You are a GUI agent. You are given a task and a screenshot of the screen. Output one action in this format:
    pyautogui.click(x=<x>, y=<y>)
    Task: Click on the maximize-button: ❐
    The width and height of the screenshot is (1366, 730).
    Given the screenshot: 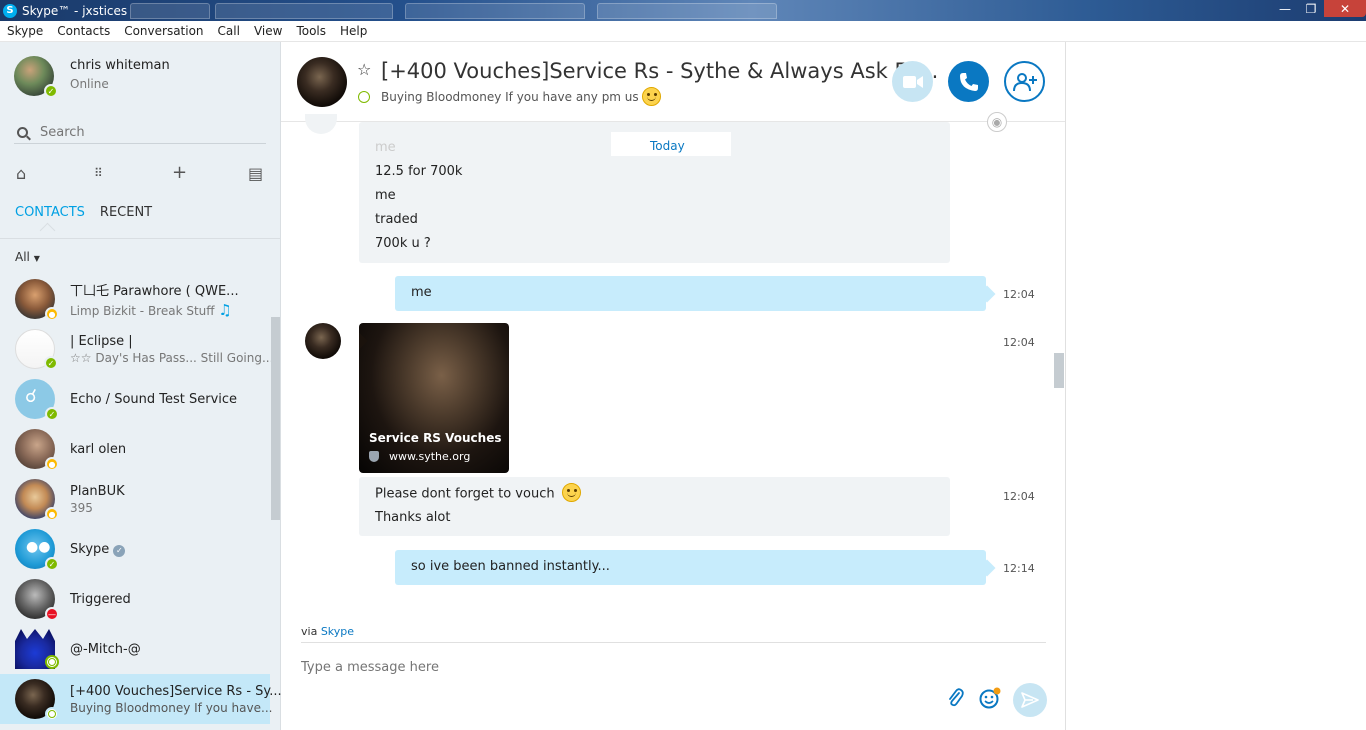 What is the action you would take?
    pyautogui.click(x=1311, y=8)
    